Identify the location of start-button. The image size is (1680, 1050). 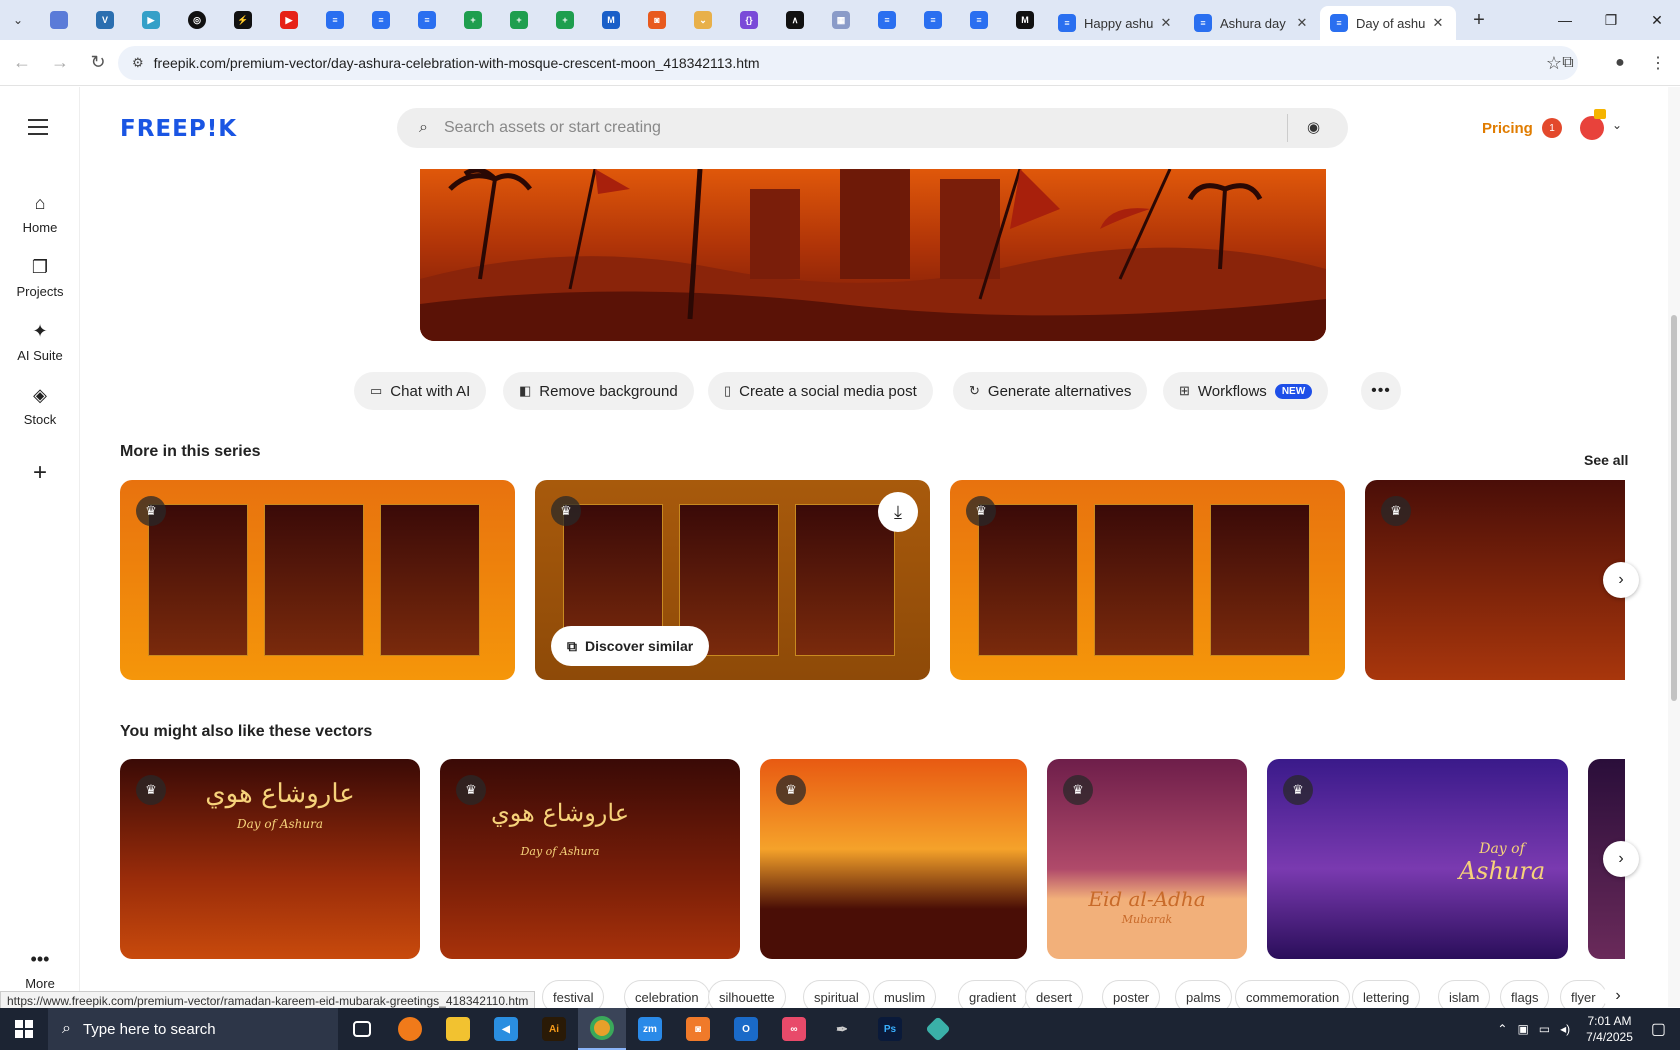
(24, 1029).